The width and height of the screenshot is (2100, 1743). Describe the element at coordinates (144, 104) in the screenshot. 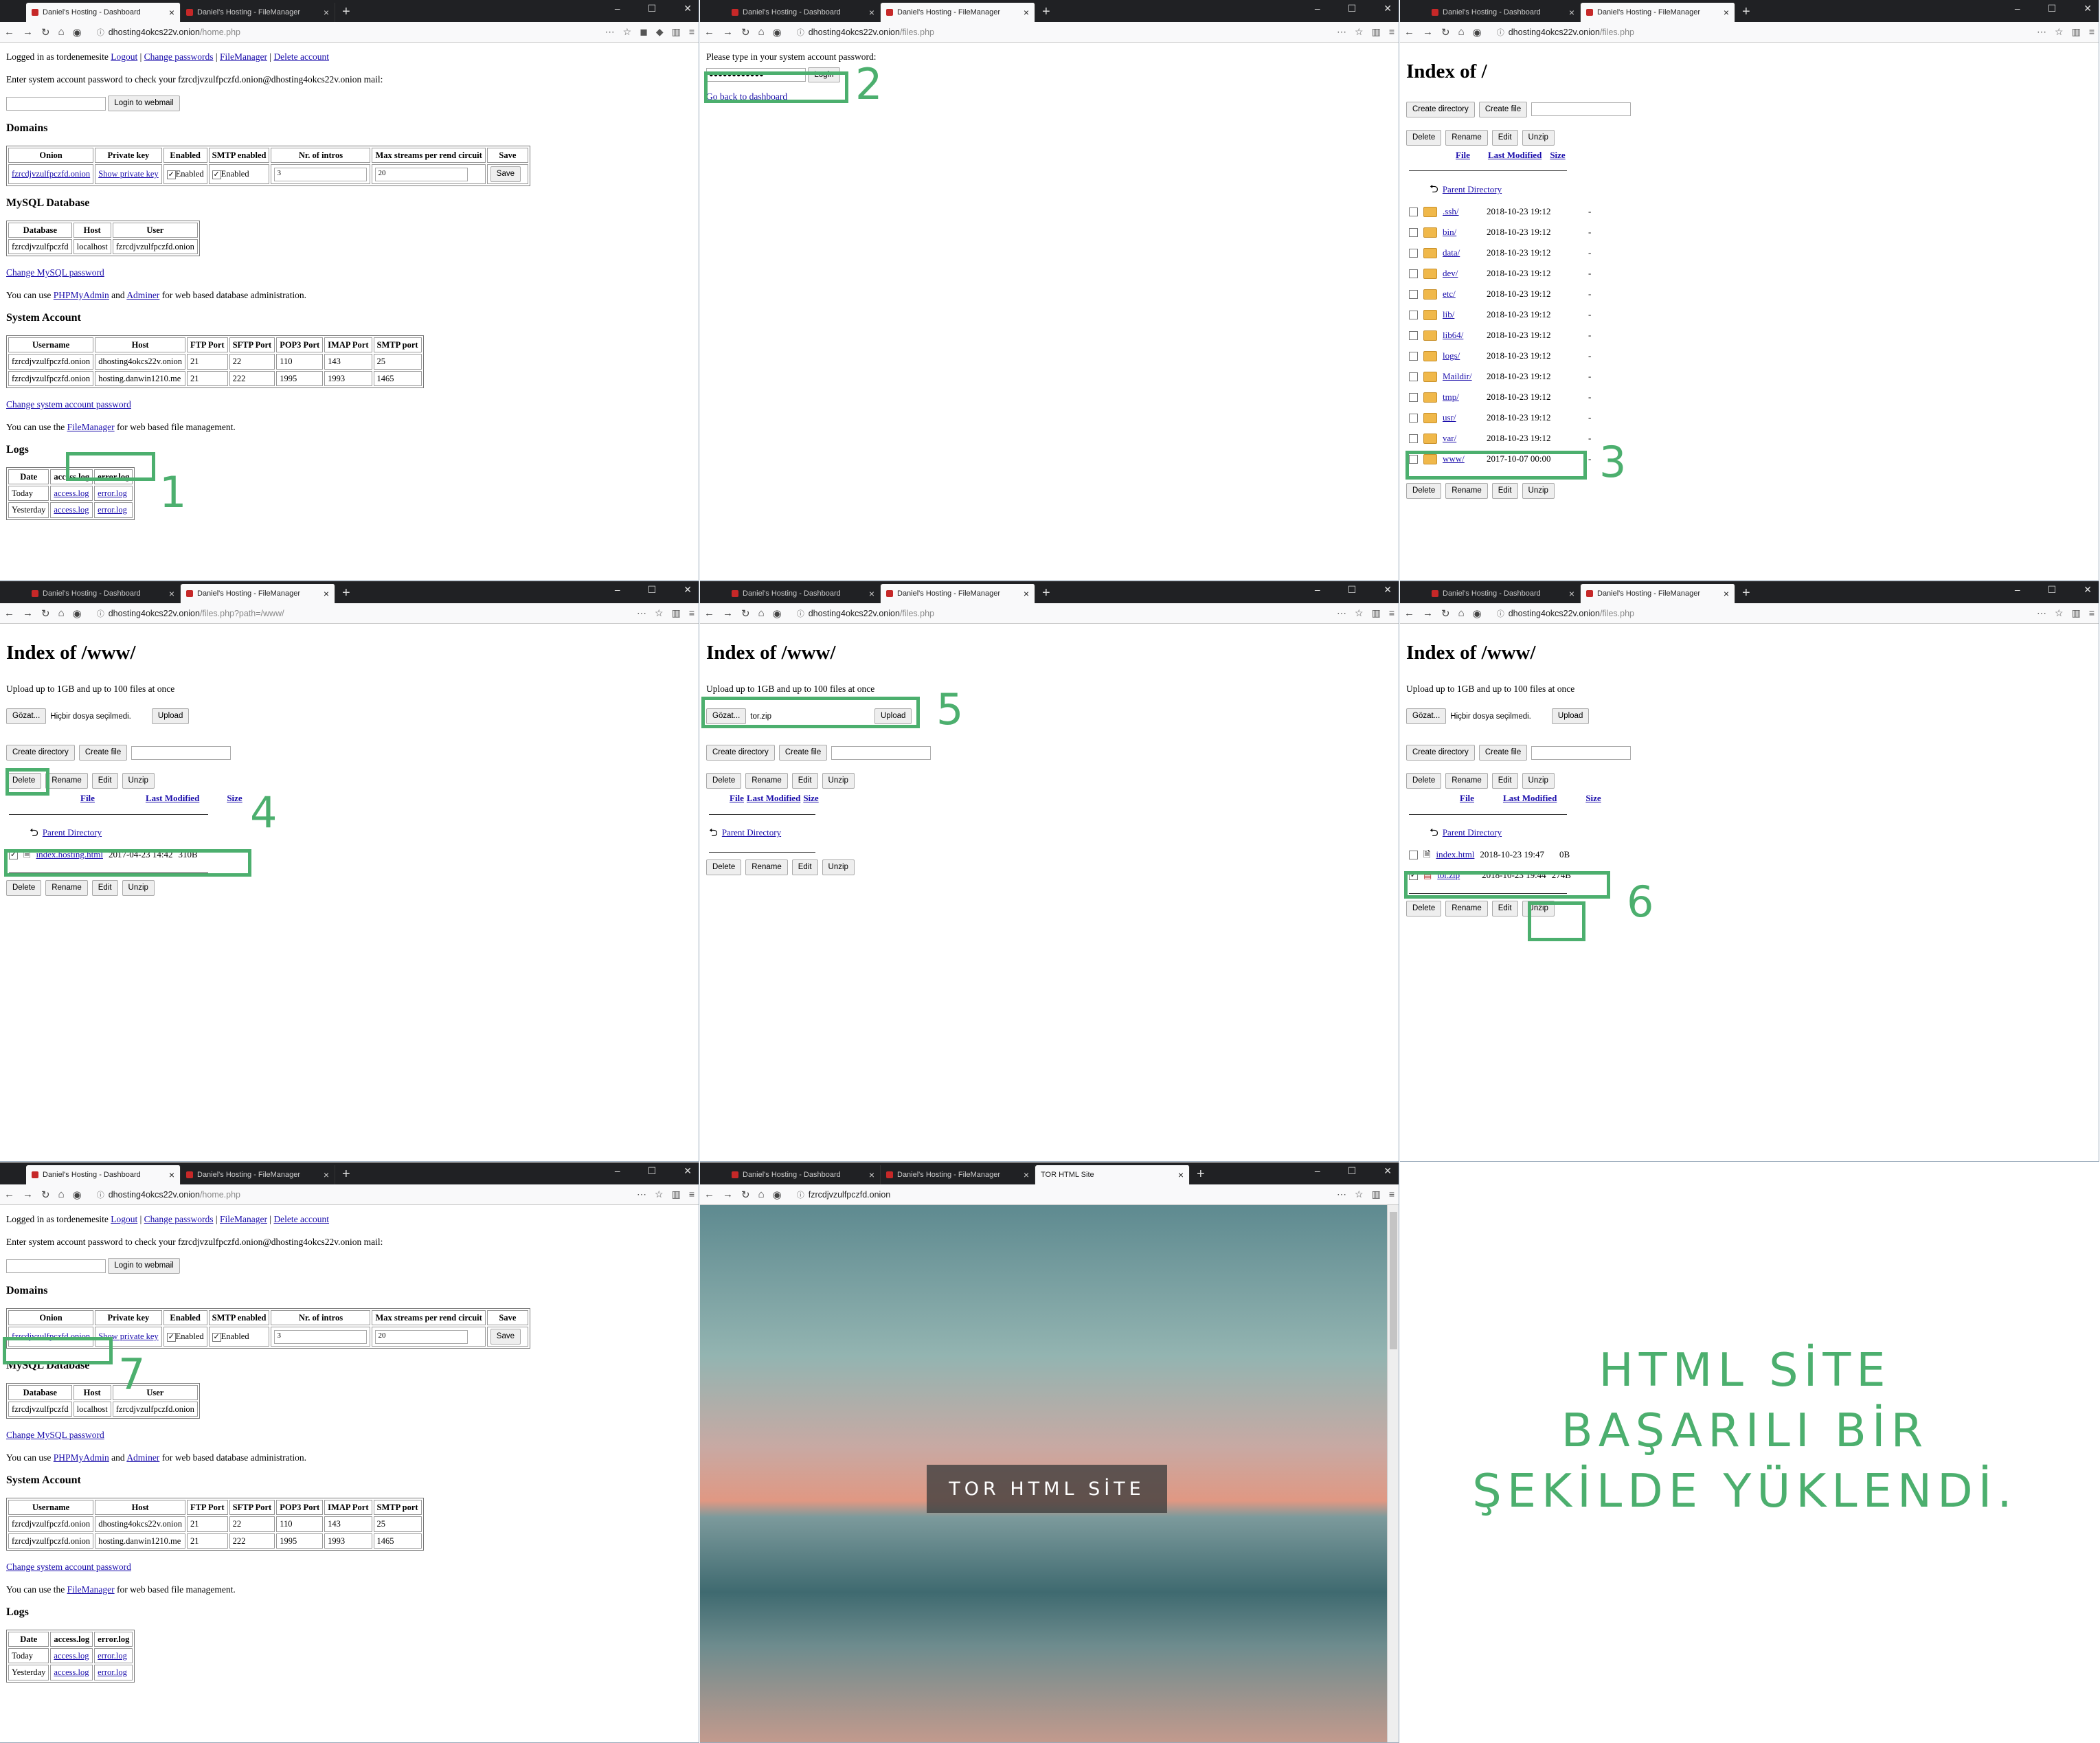

I see `login-webmail-button: Login to webmail` at that location.